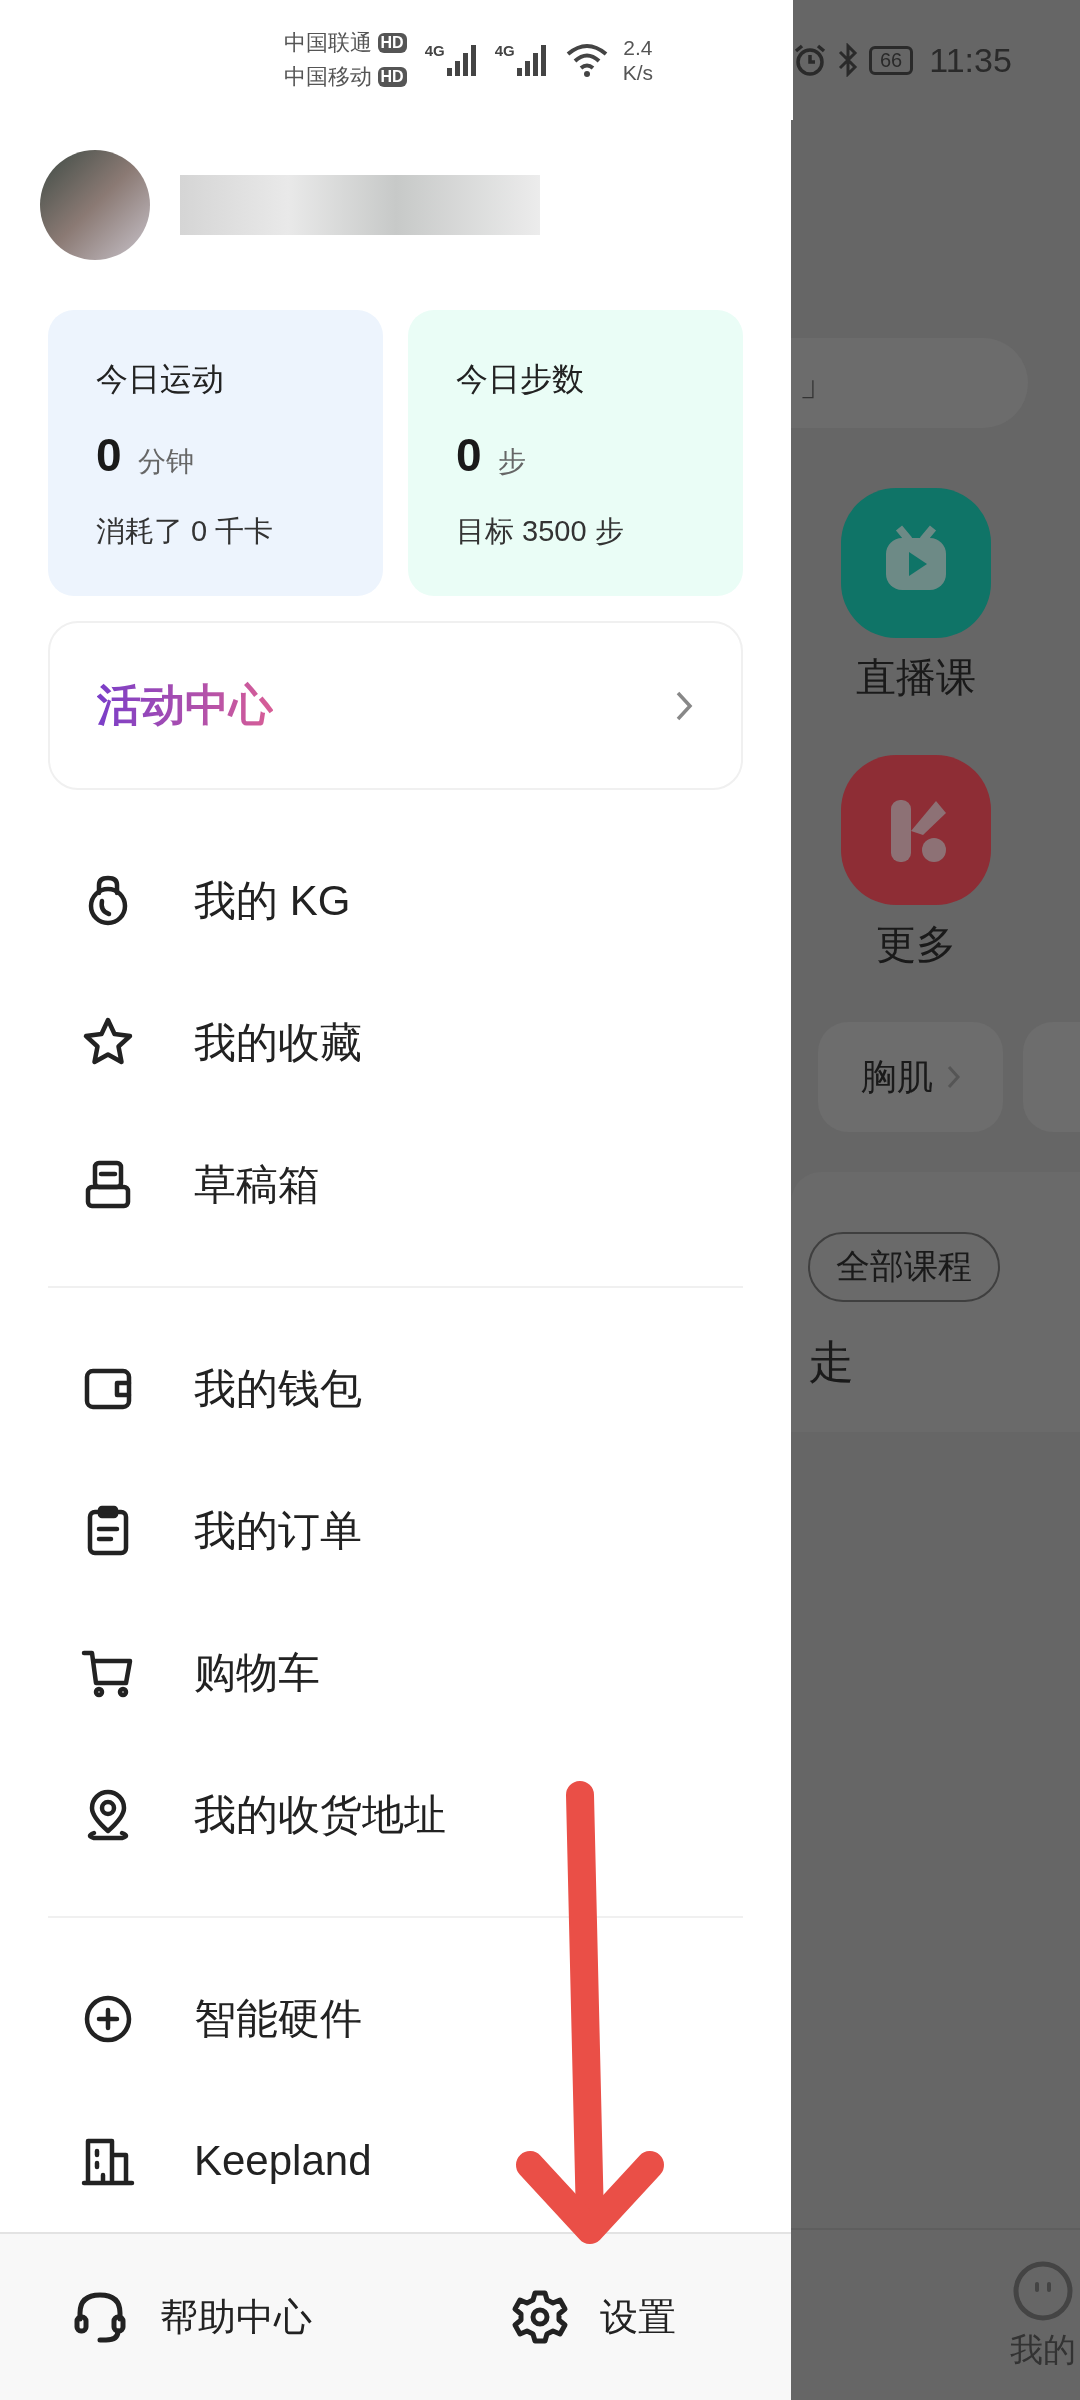  I want to click on menu-item: 我的钱包, so click(395, 1389).